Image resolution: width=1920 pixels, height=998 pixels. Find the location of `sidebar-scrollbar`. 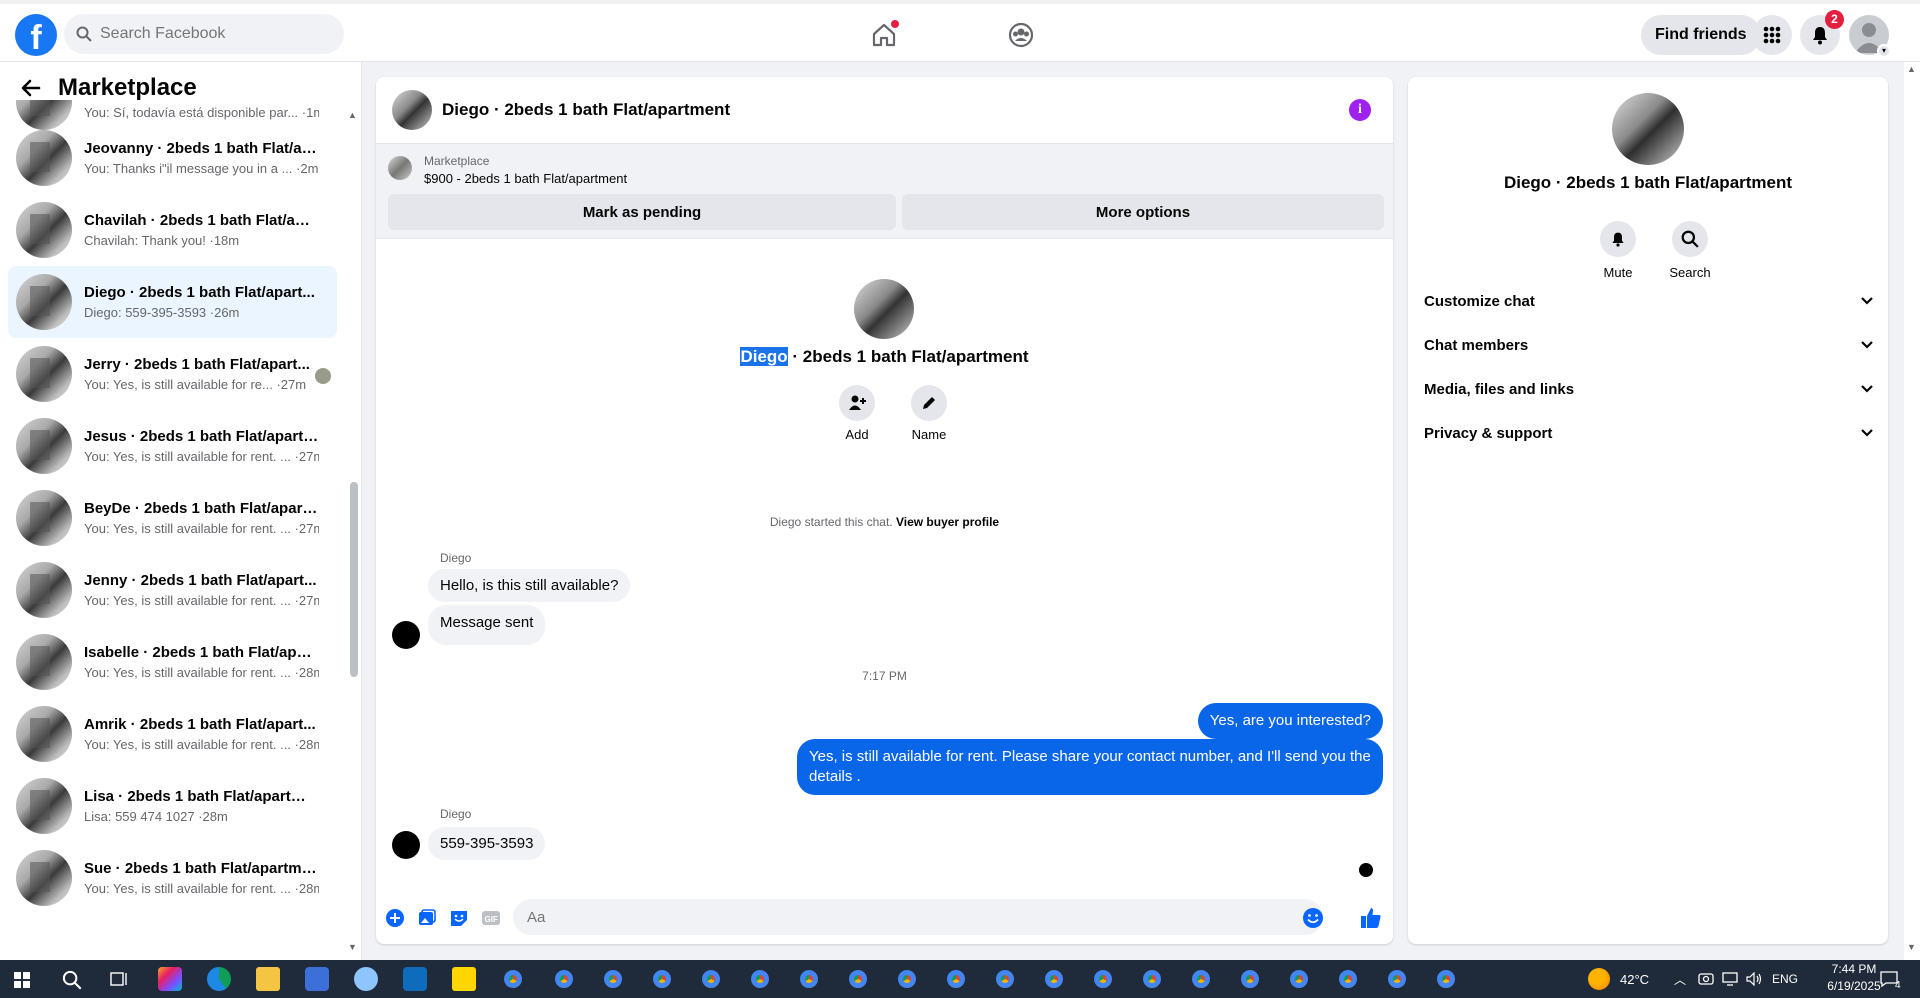

sidebar-scrollbar is located at coordinates (354, 579).